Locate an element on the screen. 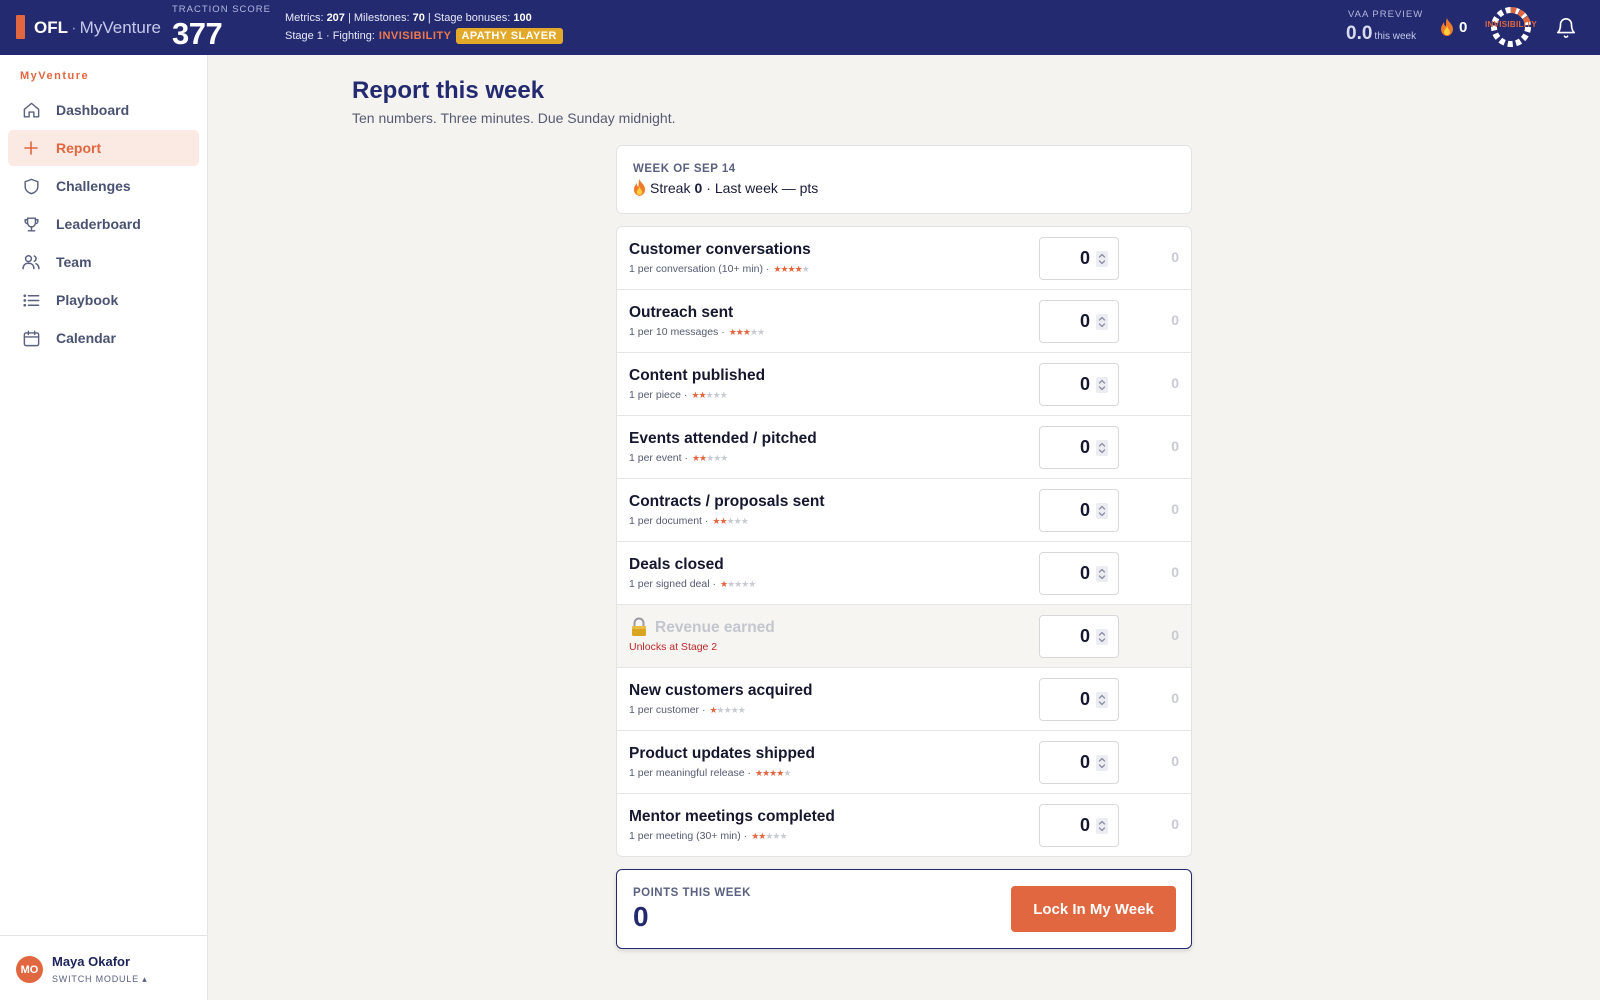  achievement-badge: APATHY SLAYER is located at coordinates (509, 36).